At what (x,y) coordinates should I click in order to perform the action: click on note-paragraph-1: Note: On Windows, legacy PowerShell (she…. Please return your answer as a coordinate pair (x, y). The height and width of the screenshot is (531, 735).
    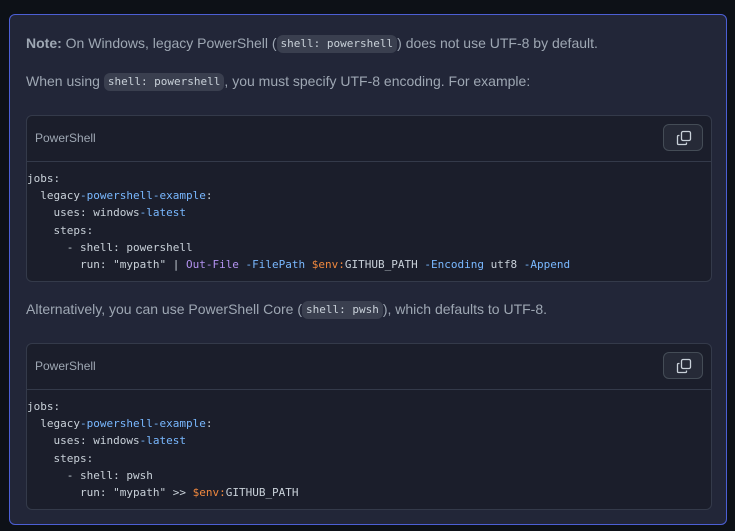
    Looking at the image, I should click on (312, 44).